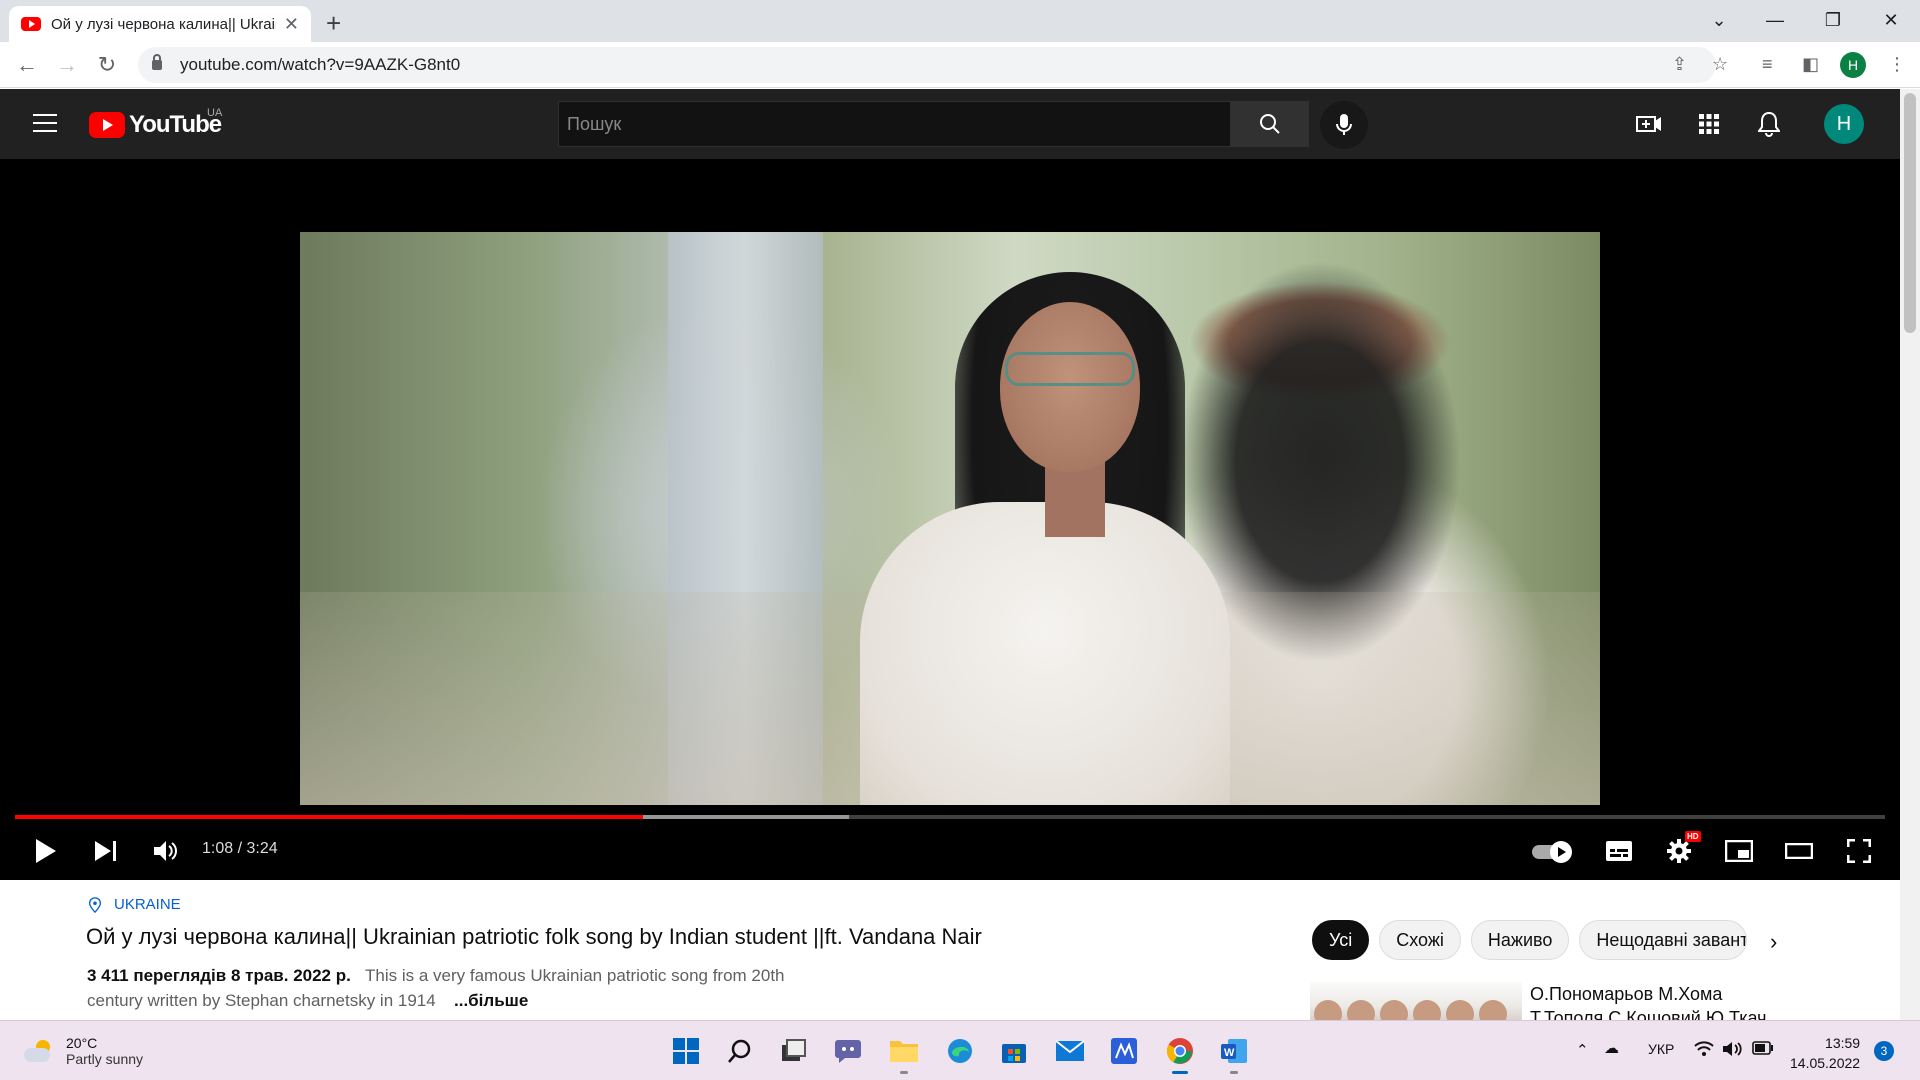 Image resolution: width=1920 pixels, height=1080 pixels. I want to click on microphone-icon, so click(1344, 124).